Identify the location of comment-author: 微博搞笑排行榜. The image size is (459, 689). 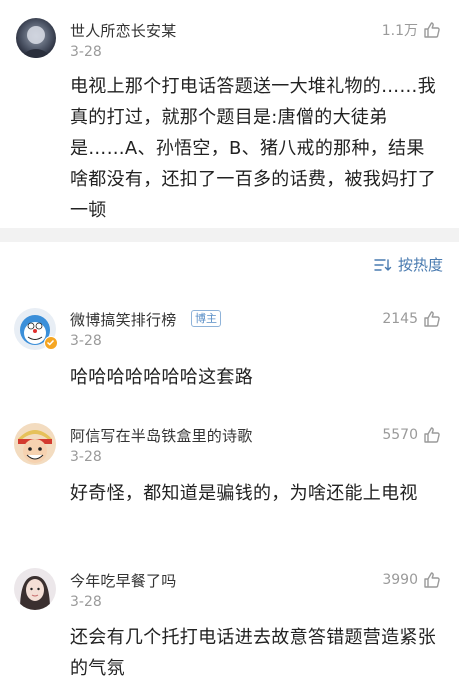
(123, 319).